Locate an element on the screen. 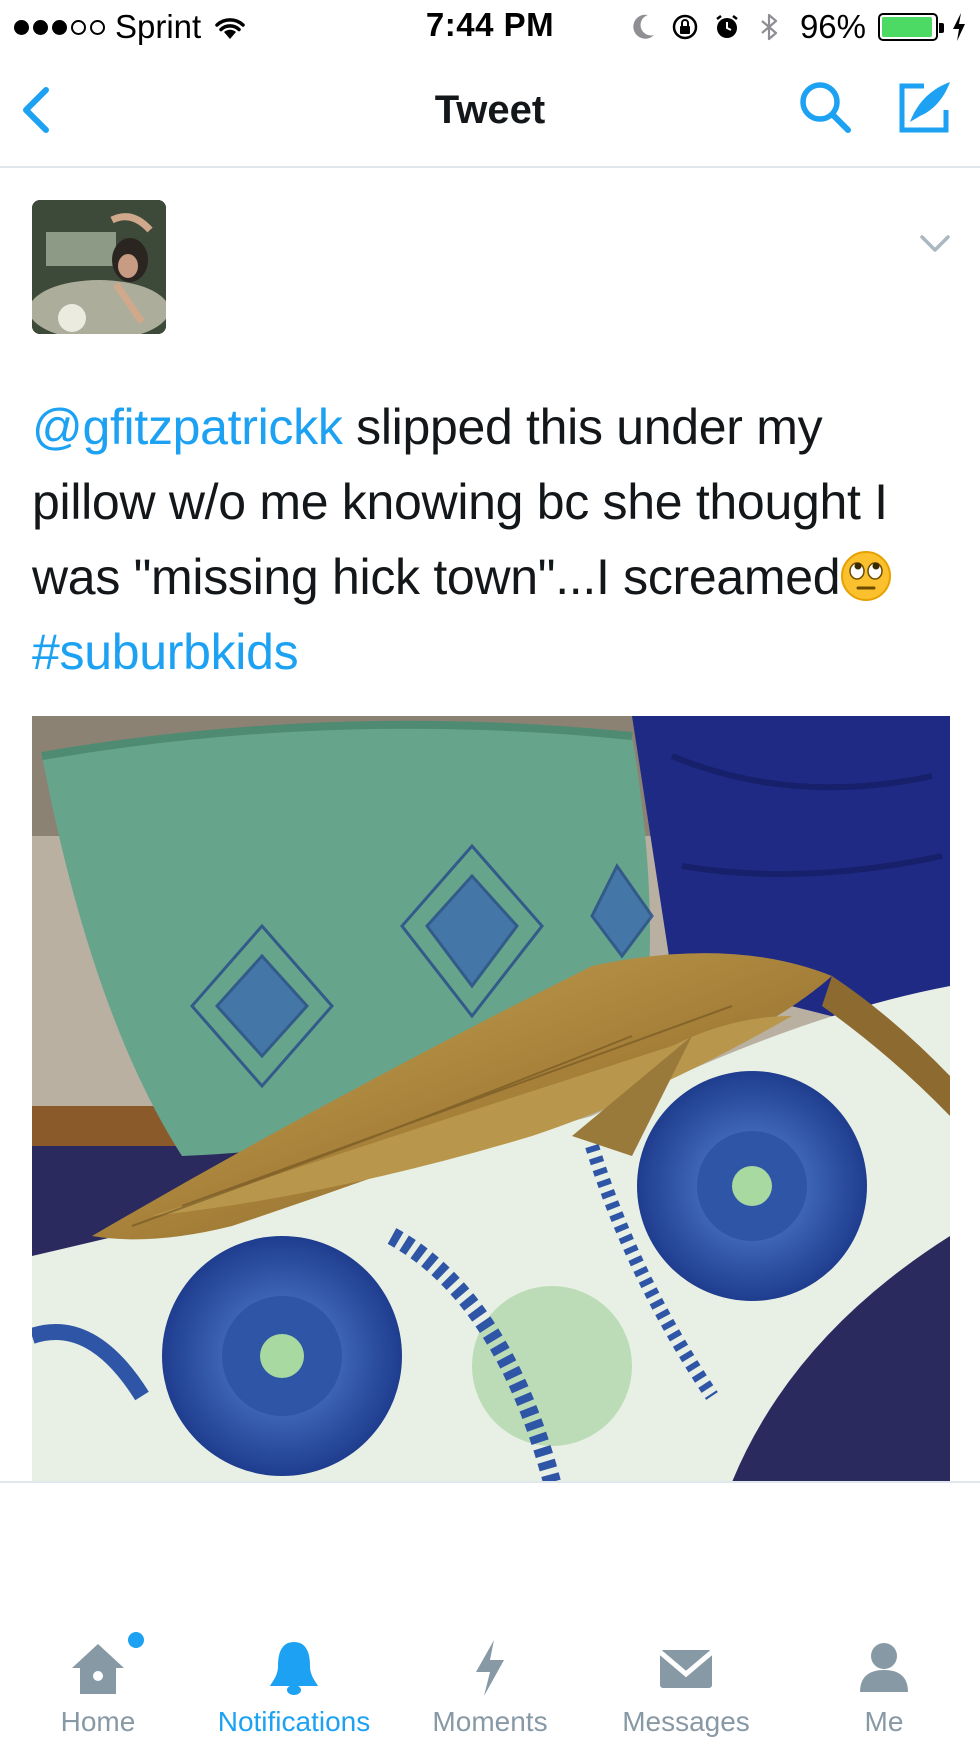  tab-me-label: Me is located at coordinates (884, 1721).